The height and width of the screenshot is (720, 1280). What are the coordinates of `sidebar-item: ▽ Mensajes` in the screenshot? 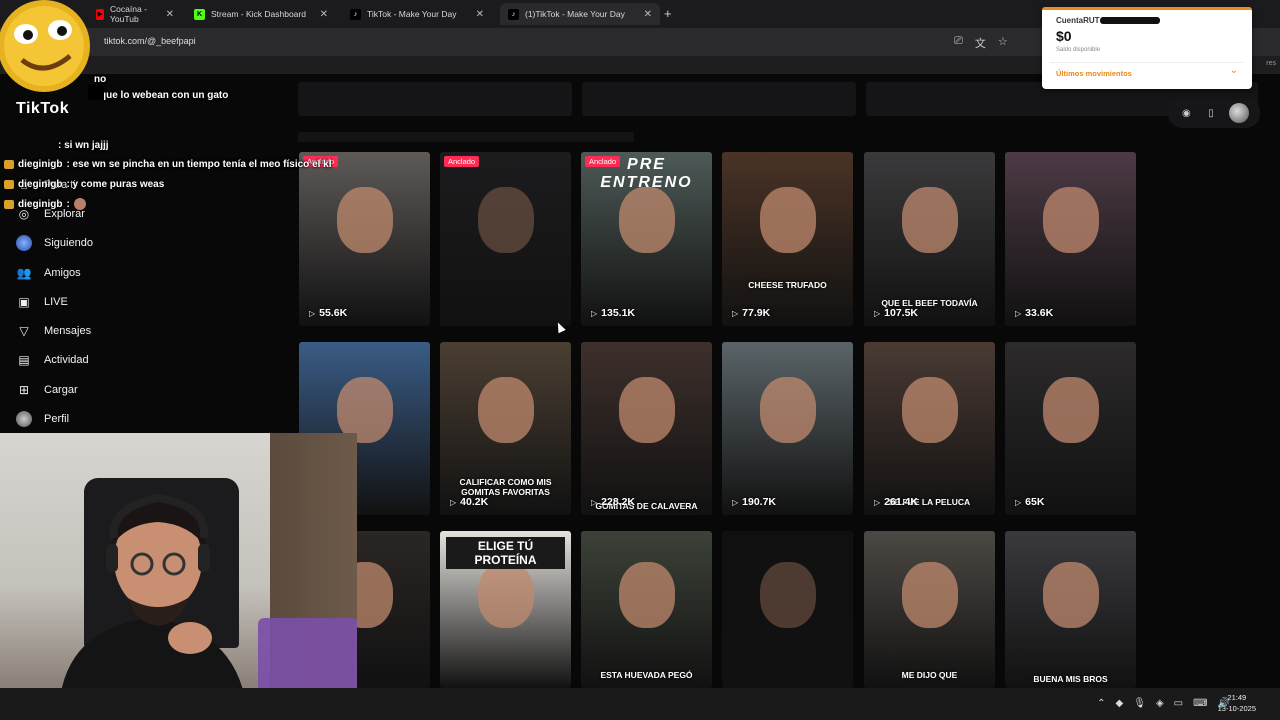 It's located at (122, 330).